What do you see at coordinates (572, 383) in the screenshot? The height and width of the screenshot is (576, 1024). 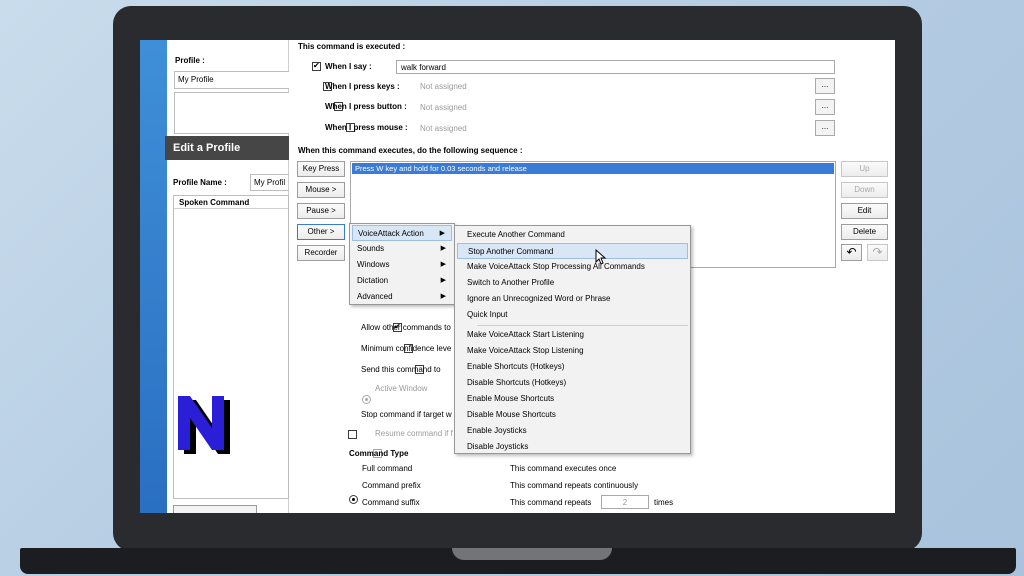 I see `menu-item-disable-shortcuts: Disable Shortcuts (Hotkeys)` at bounding box center [572, 383].